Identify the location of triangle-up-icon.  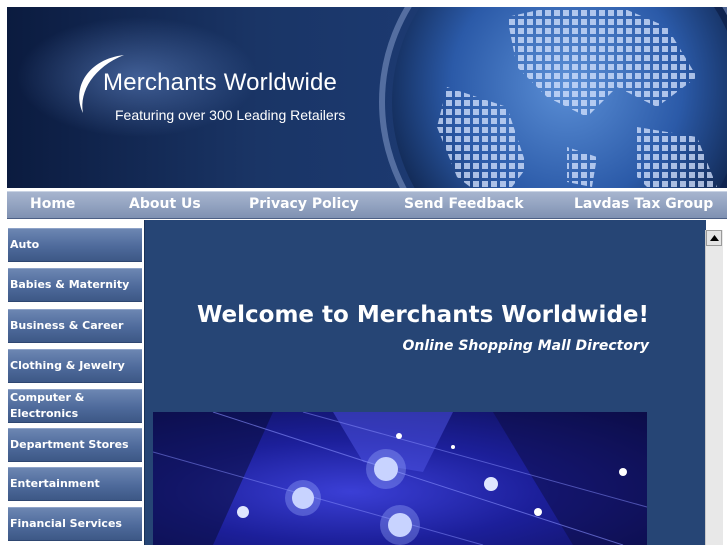
(714, 238).